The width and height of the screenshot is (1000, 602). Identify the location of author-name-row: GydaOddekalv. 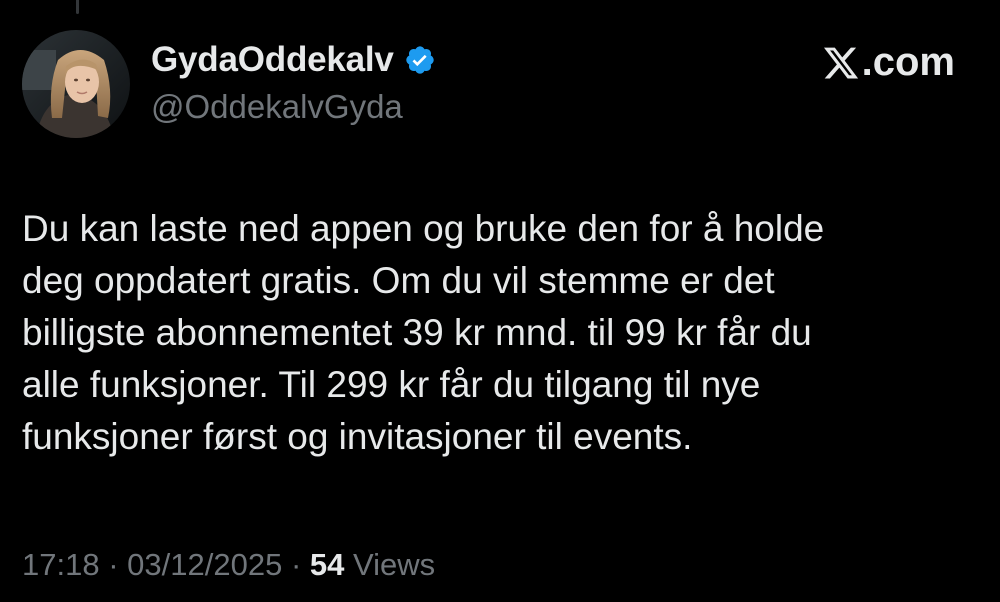
(293, 60).